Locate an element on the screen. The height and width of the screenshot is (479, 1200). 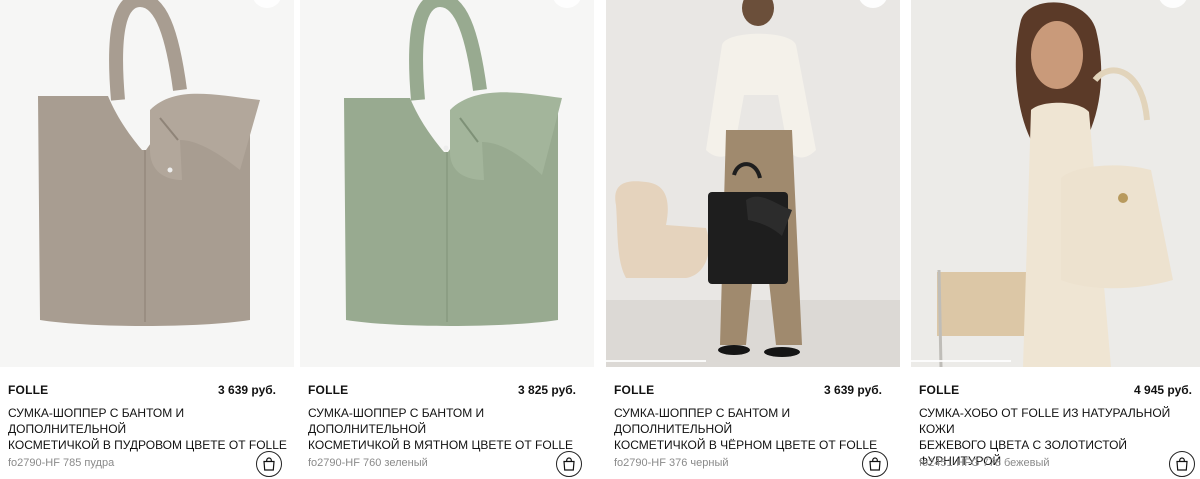
product-article: fo2790-HF 376 черный is located at coordinates (671, 463).